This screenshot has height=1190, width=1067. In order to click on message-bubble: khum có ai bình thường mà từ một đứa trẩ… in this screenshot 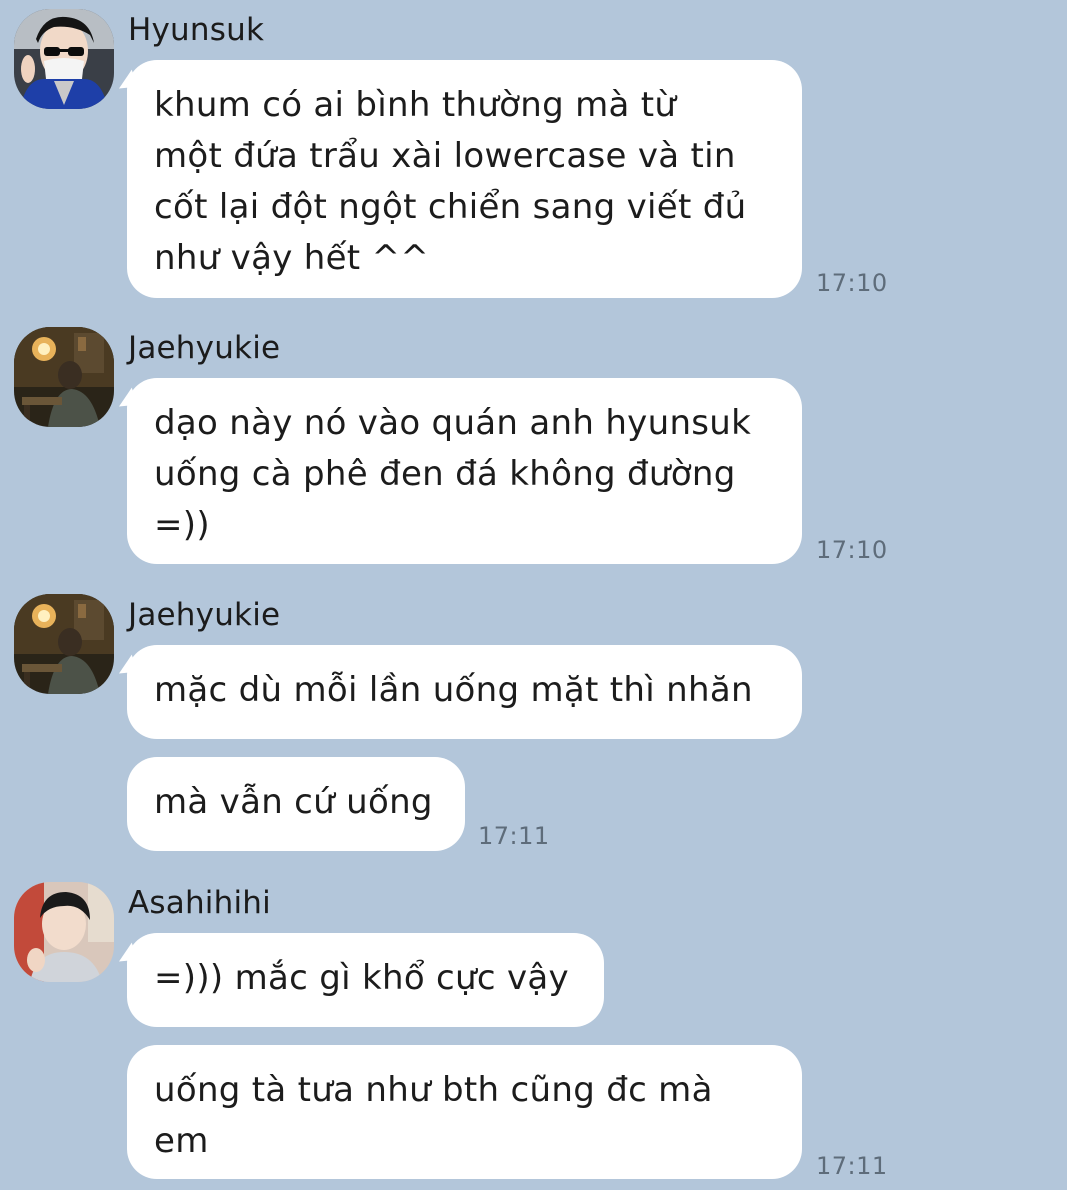, I will do `click(464, 179)`.